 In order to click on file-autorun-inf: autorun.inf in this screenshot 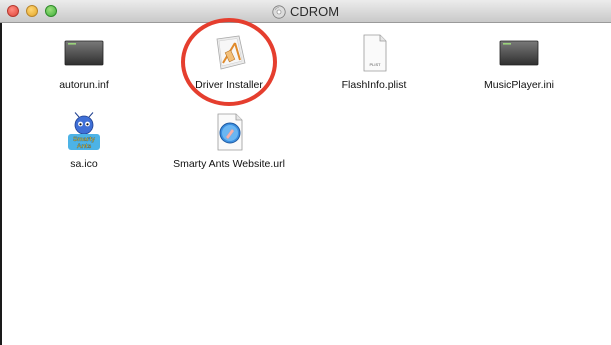, I will do `click(84, 62)`.